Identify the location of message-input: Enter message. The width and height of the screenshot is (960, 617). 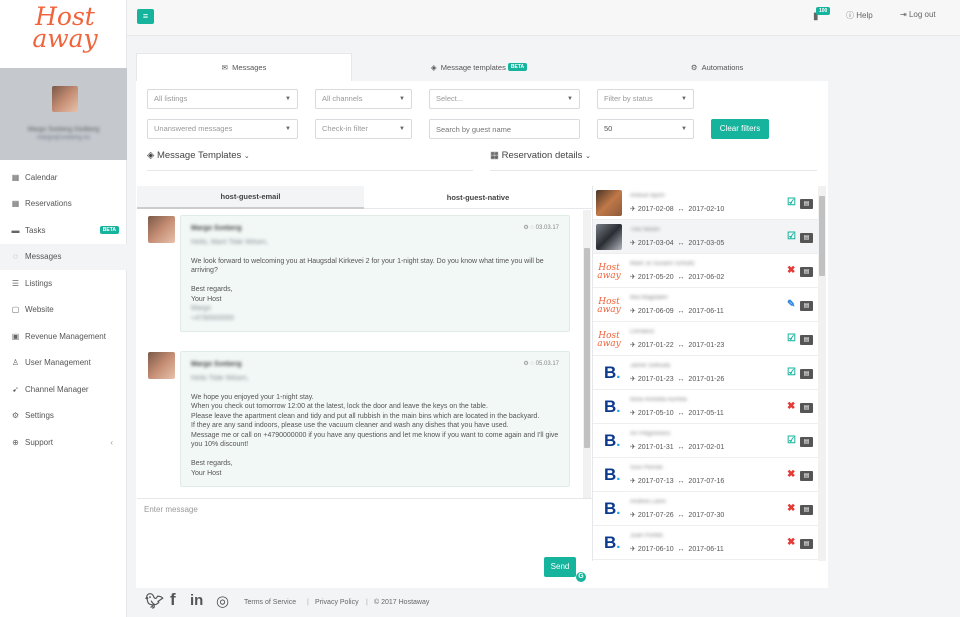
(171, 509).